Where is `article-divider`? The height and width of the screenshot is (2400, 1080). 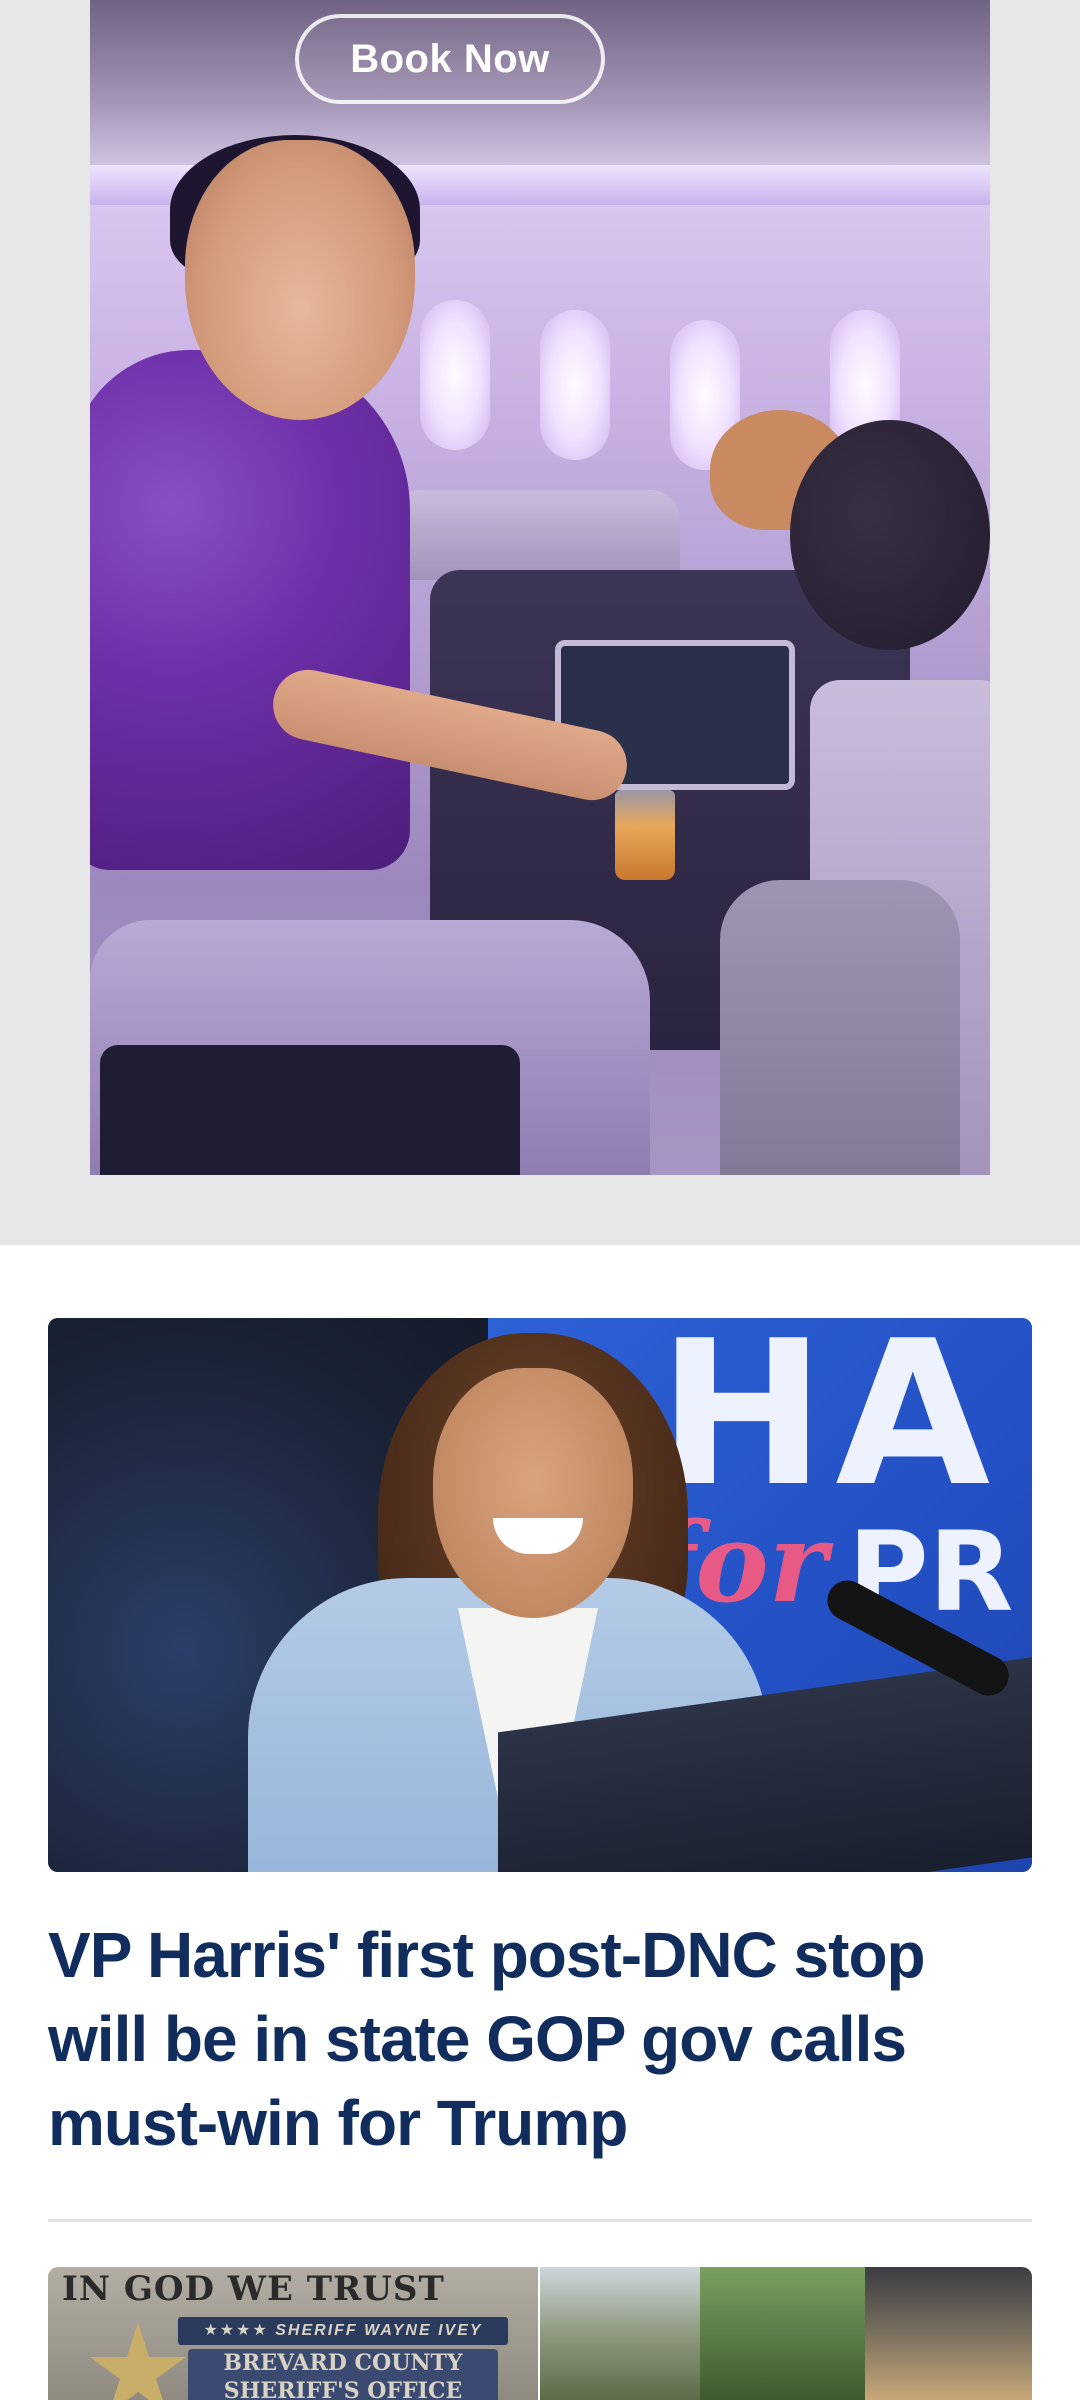
article-divider is located at coordinates (540, 2220).